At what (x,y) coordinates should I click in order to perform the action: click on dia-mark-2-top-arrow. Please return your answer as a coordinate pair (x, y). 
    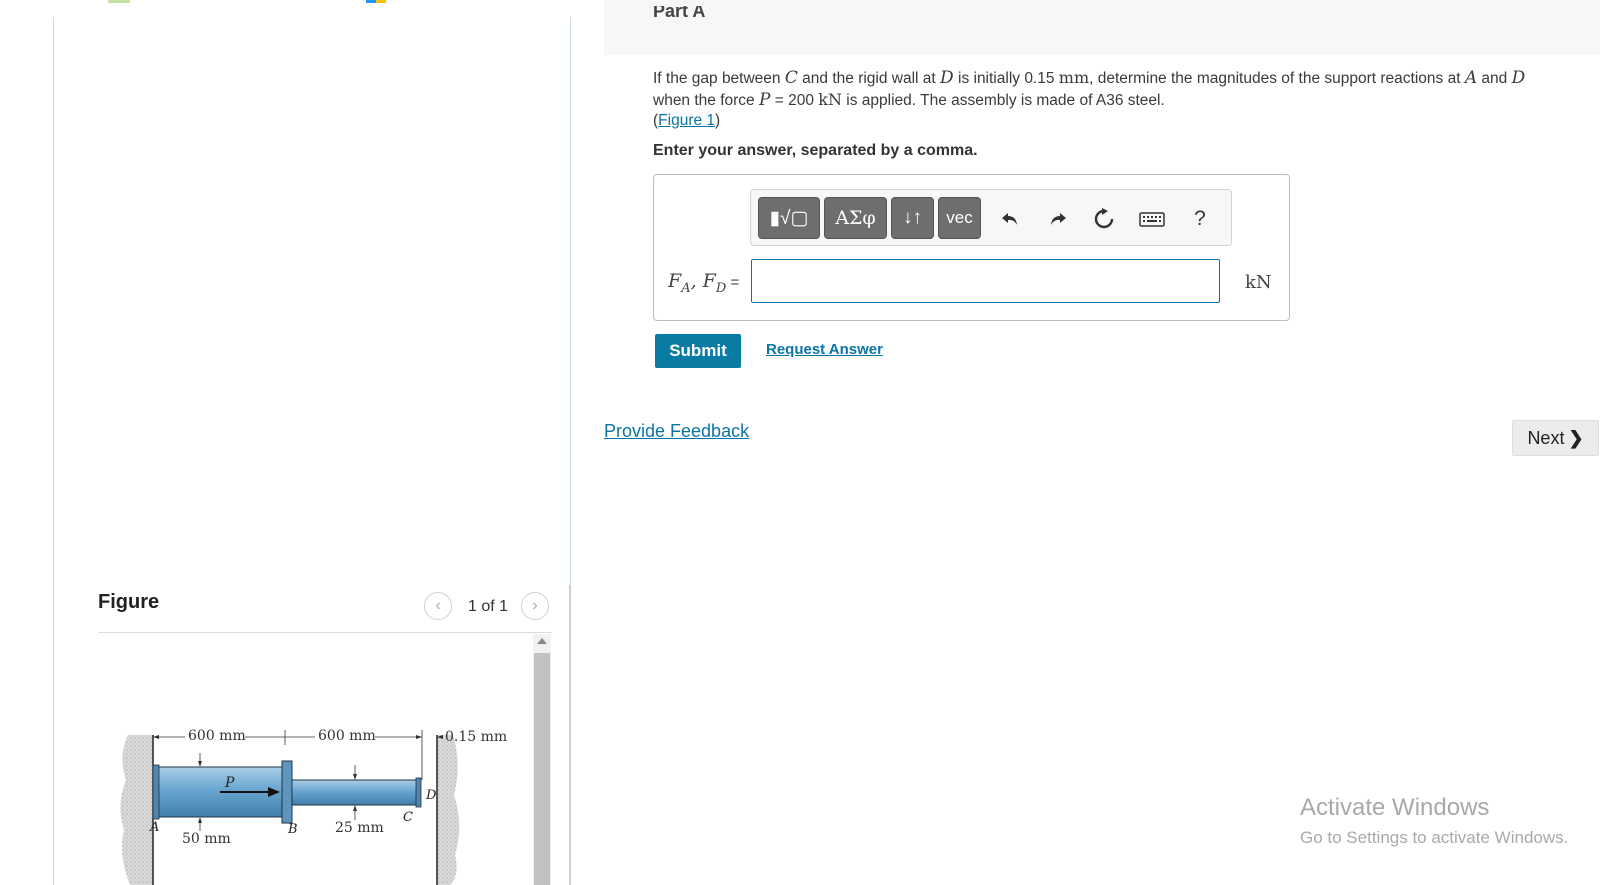
    Looking at the image, I should click on (355, 777).